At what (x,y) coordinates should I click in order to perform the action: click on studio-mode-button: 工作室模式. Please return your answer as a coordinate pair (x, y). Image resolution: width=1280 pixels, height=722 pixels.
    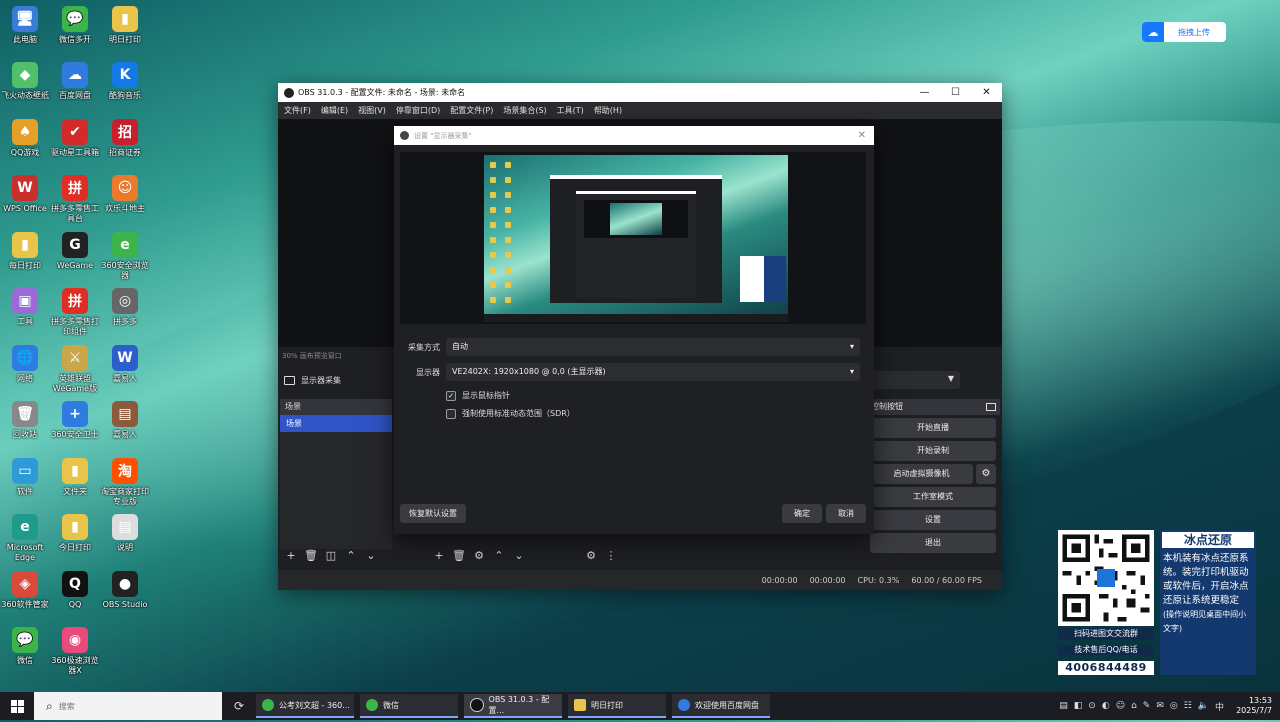
    Looking at the image, I should click on (933, 497).